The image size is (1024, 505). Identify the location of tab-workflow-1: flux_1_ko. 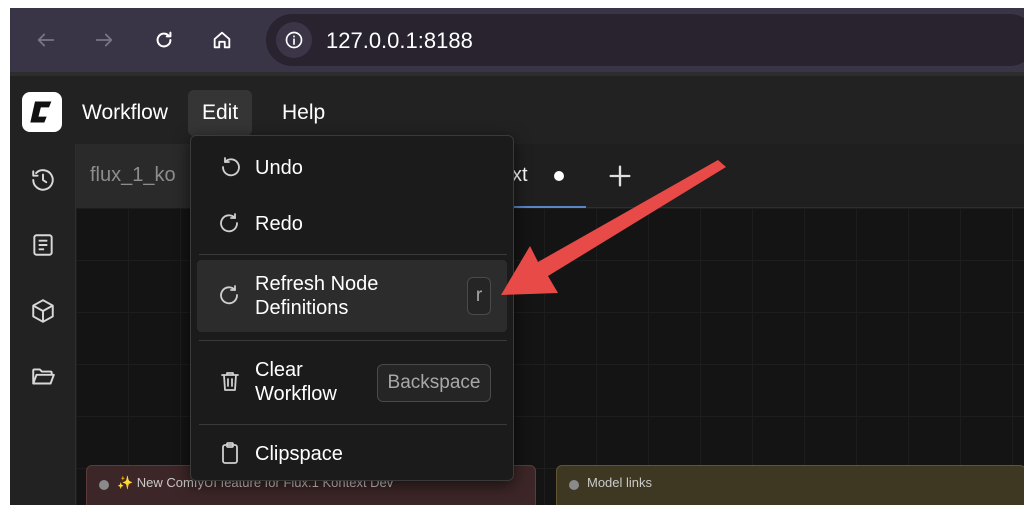
(141, 176).